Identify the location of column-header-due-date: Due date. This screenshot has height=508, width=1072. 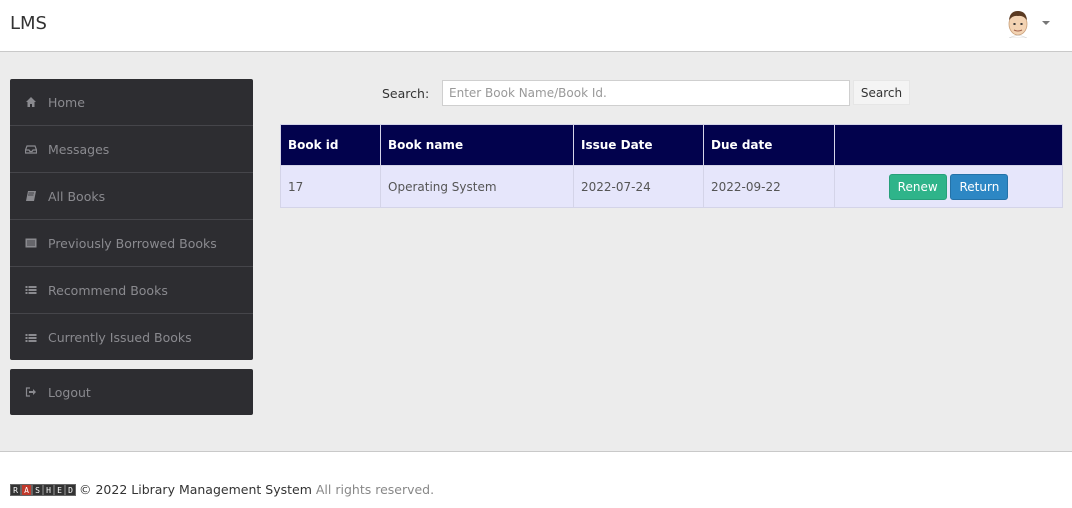
(769, 145).